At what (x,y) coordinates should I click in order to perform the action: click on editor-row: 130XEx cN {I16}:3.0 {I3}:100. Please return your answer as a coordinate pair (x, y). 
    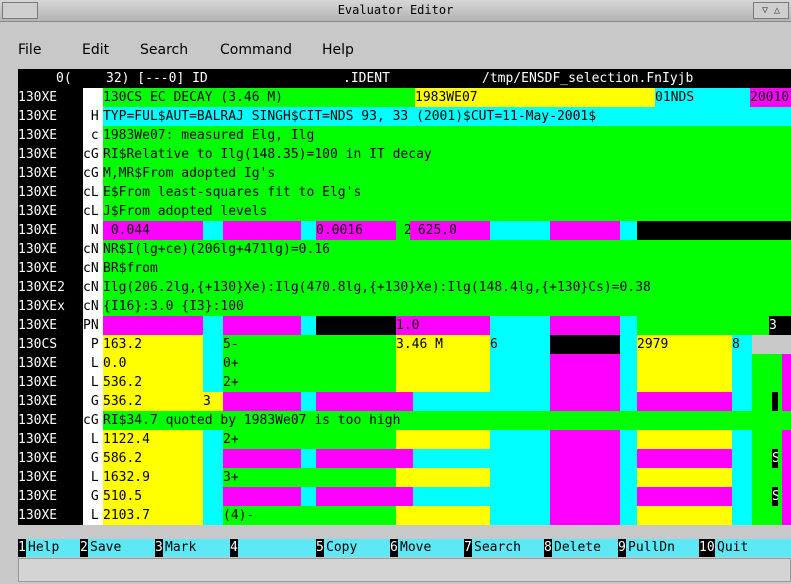
    Looking at the image, I should click on (404, 306).